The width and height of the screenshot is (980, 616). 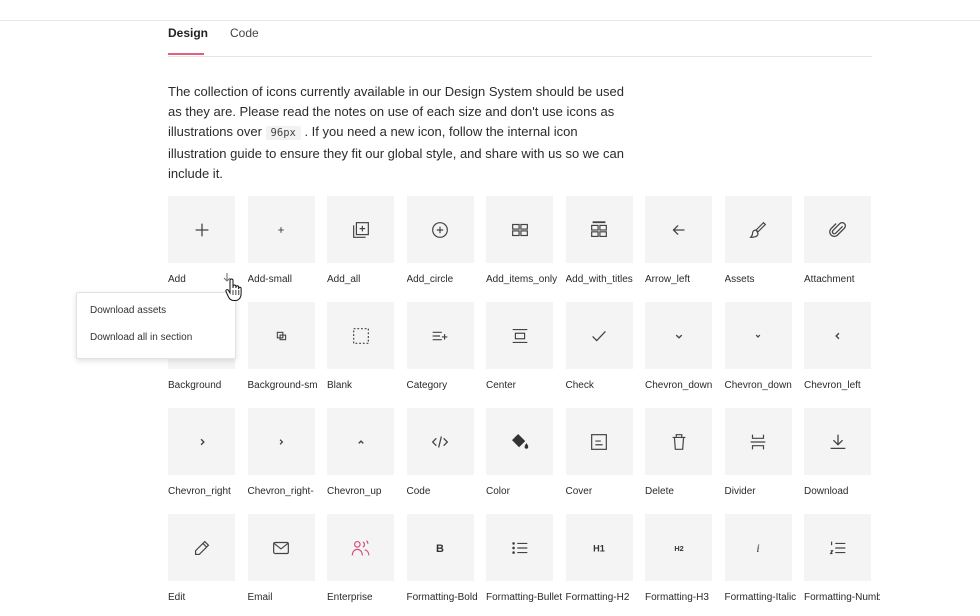 I want to click on svg-text: B, so click(x=440, y=549).